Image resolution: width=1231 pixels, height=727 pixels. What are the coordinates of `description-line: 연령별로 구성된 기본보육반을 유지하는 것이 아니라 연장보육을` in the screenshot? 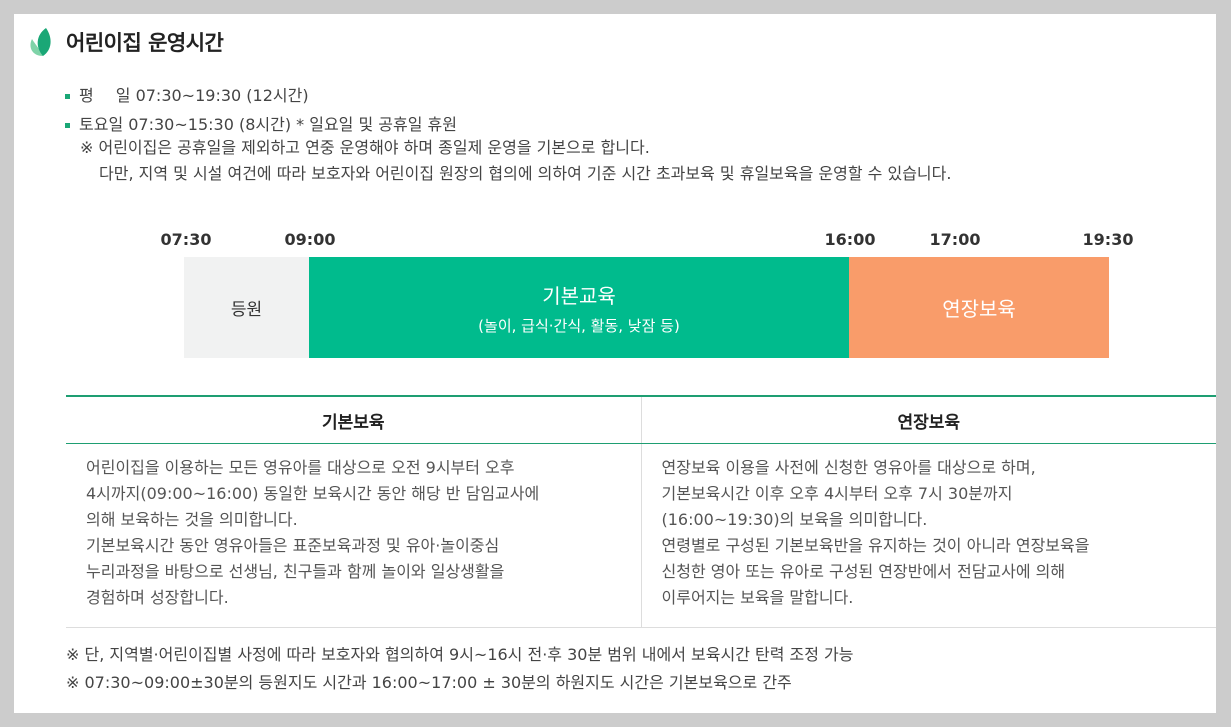 It's located at (875, 545).